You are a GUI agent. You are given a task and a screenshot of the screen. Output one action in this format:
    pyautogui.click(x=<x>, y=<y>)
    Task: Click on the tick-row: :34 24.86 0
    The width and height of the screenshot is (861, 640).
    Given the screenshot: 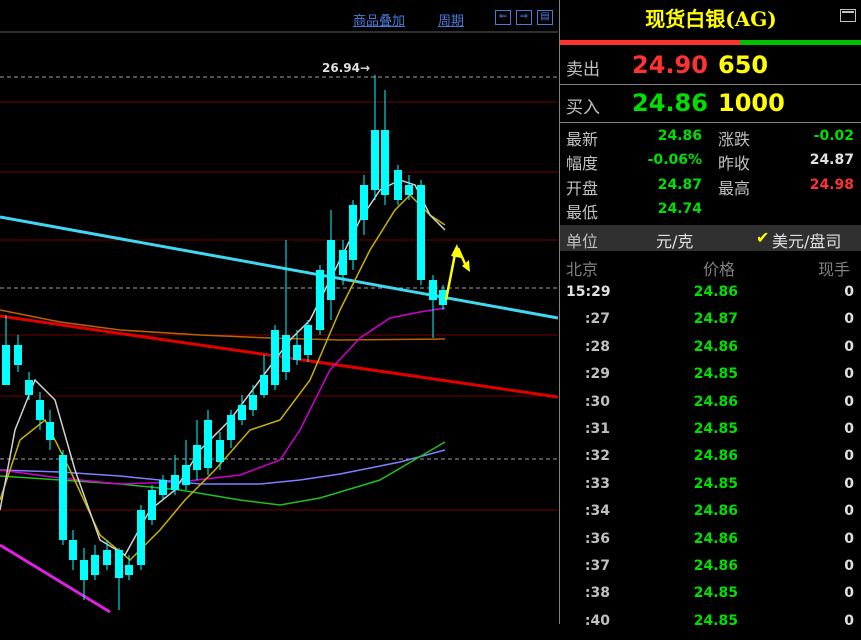 What is the action you would take?
    pyautogui.click(x=710, y=516)
    